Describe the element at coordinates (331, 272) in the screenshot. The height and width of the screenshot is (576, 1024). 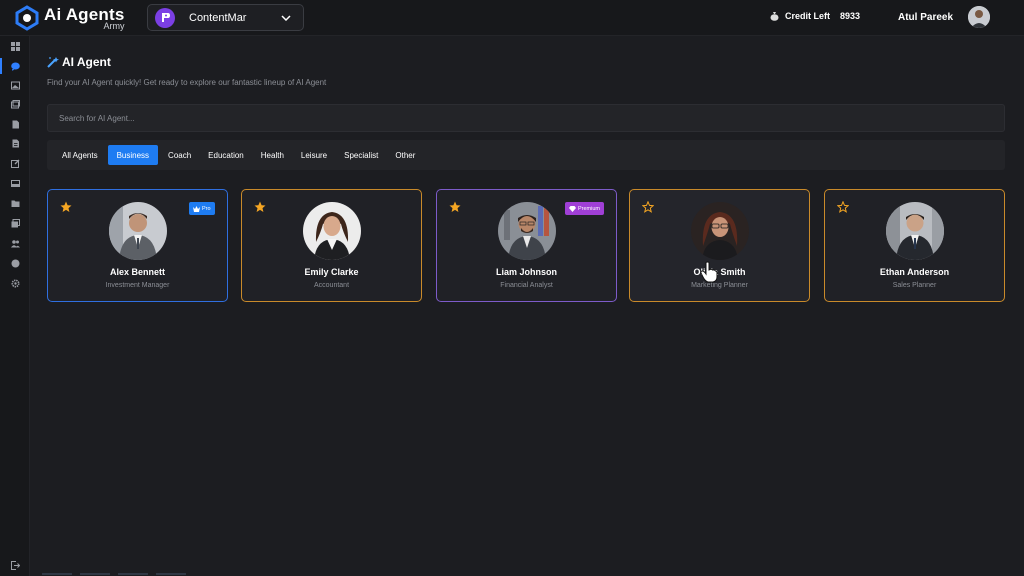
I see `agent-name: Emily Clarke` at that location.